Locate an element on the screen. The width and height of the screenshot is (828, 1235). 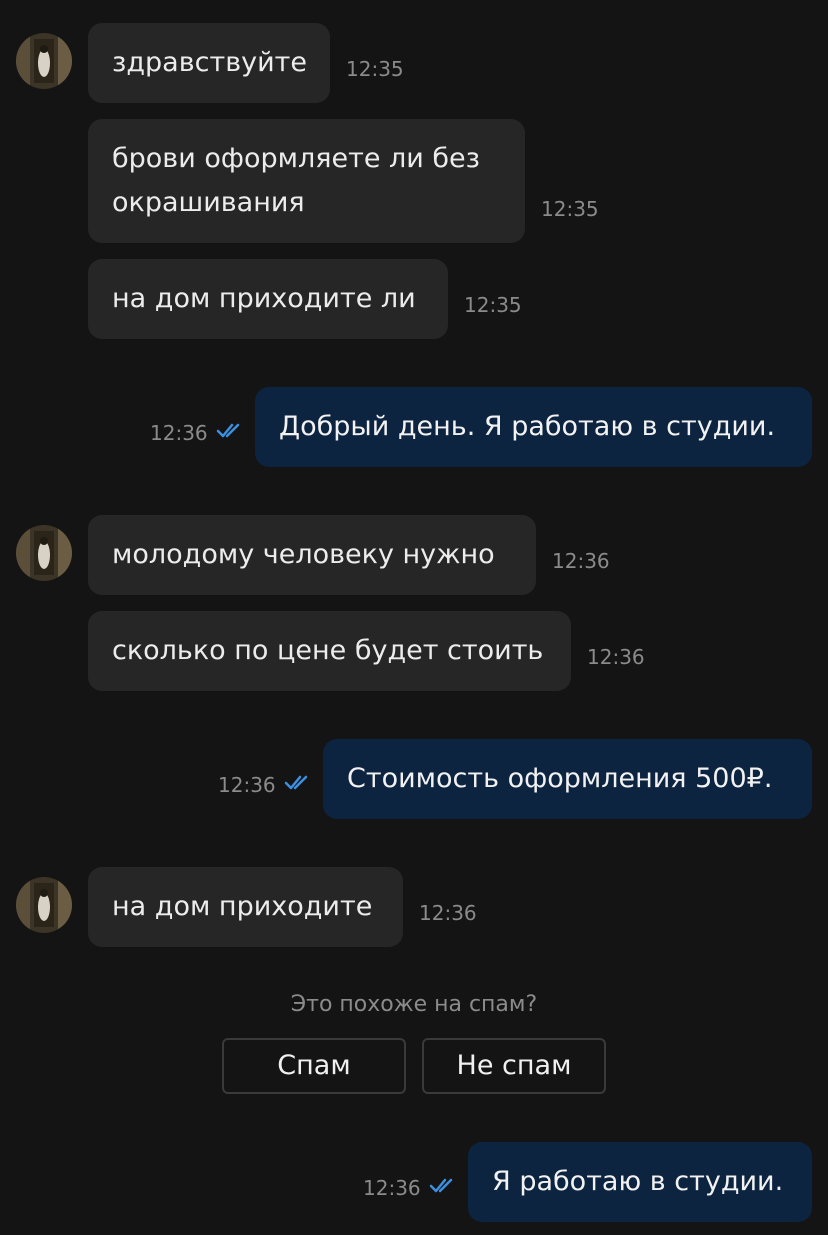
outgoing-message: Я работаю в студии. is located at coordinates (640, 1182).